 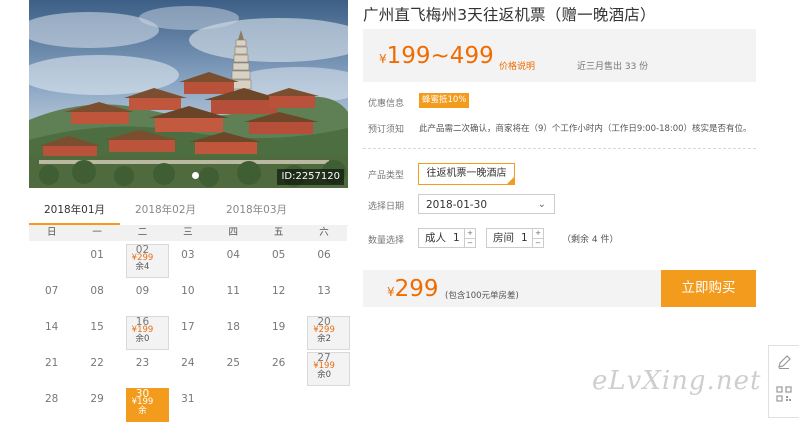 I want to click on calendar-day-number: 21, so click(x=52, y=363).